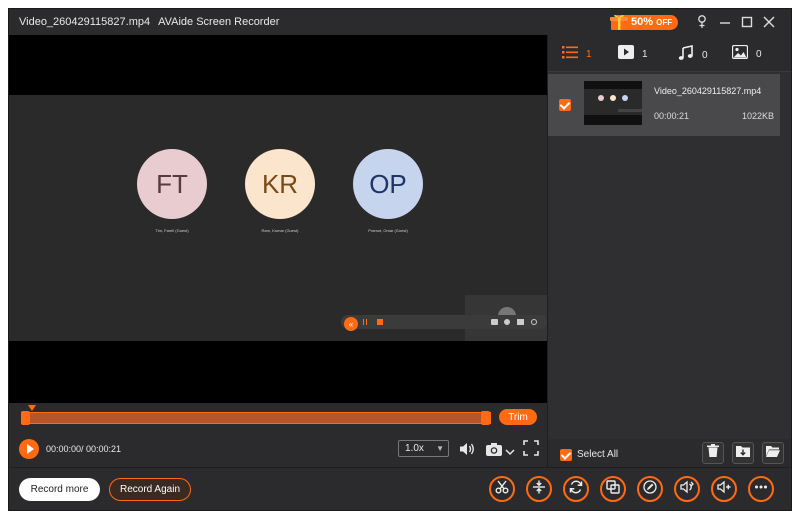  I want to click on promo-badge: 50% OFF, so click(644, 22).